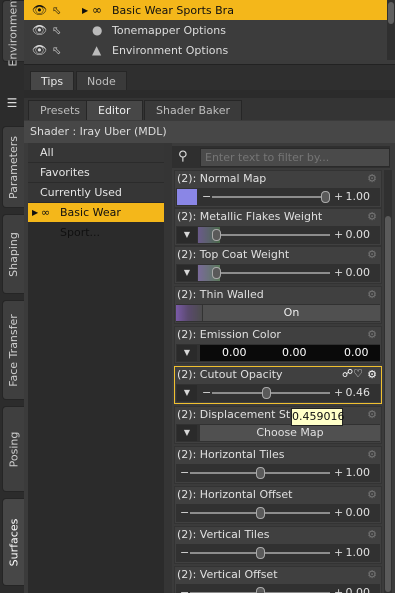 The height and width of the screenshot is (593, 395). What do you see at coordinates (96, 153) in the screenshot?
I see `list-item-all: All` at bounding box center [96, 153].